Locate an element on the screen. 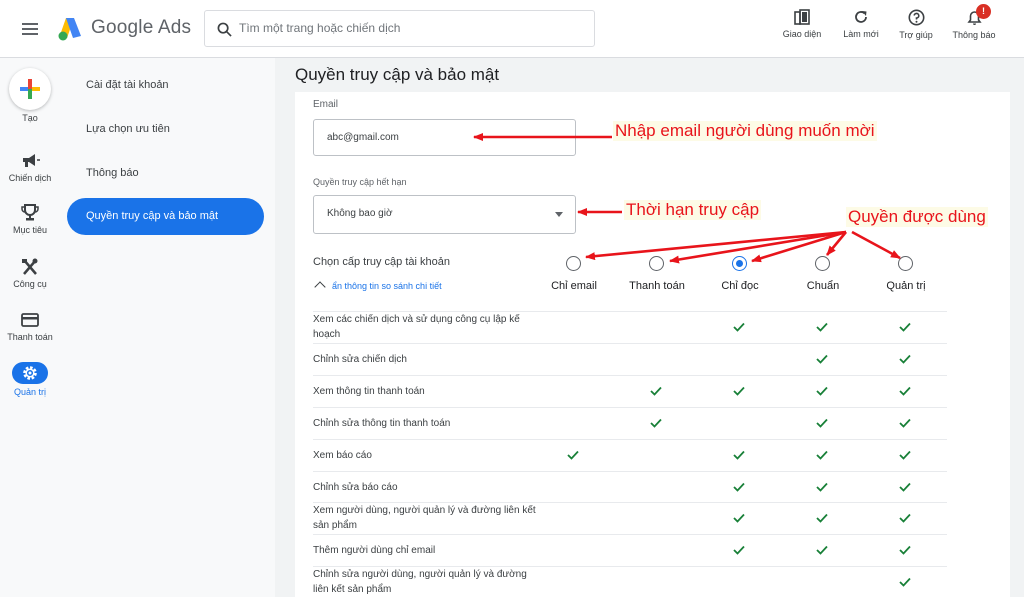 The image size is (1024, 597). refresh-button: Làm mới is located at coordinates (861, 29).